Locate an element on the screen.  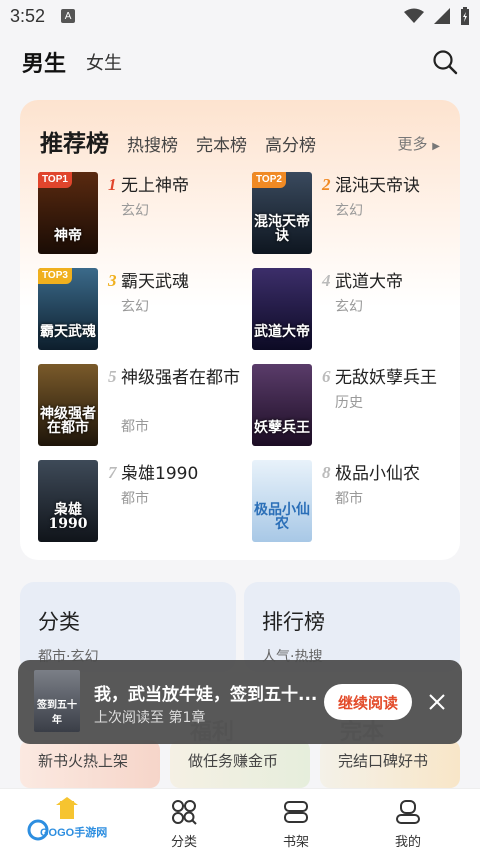
banner-tasks: 福利 做任务赚金币 is located at coordinates (240, 754).